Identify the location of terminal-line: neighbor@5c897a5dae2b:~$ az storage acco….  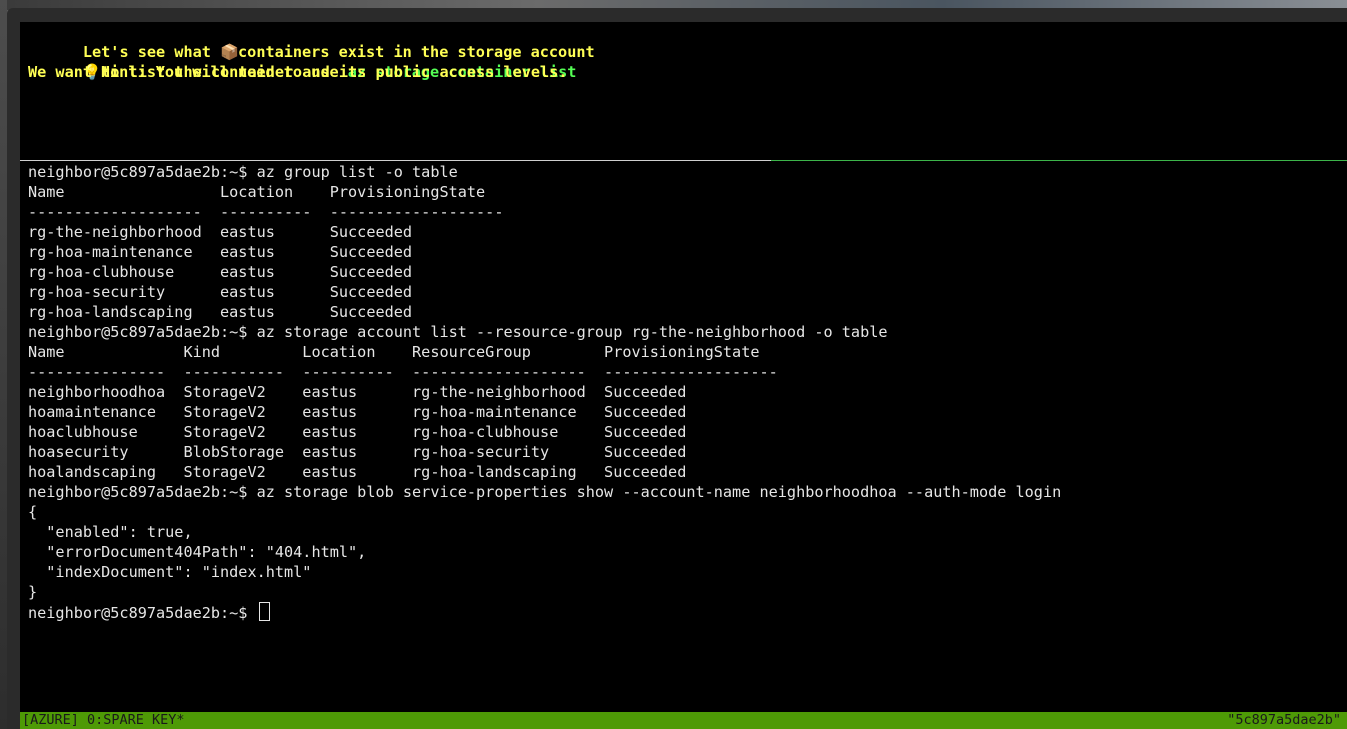
(458, 332).